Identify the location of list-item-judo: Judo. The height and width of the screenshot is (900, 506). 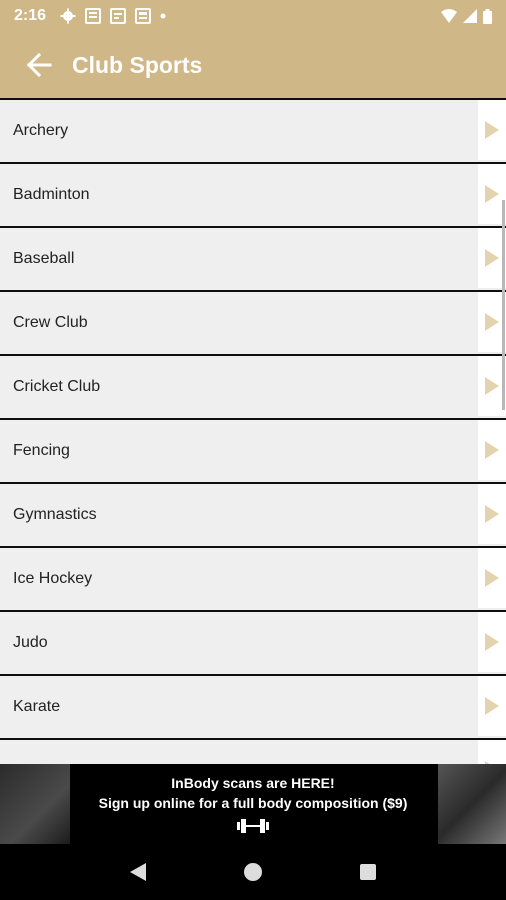
(253, 642).